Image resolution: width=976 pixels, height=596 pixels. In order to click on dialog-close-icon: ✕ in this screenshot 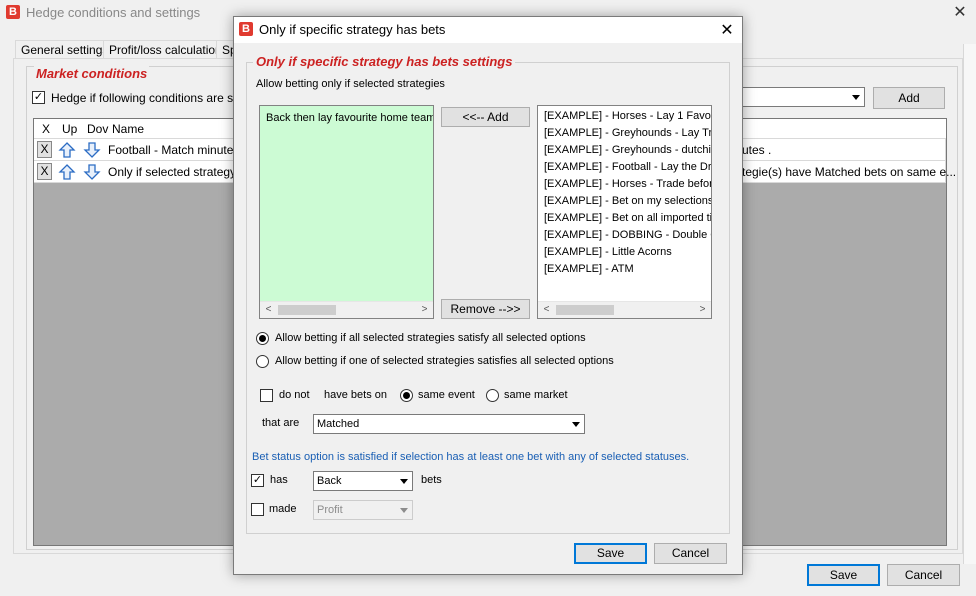, I will do `click(727, 30)`.